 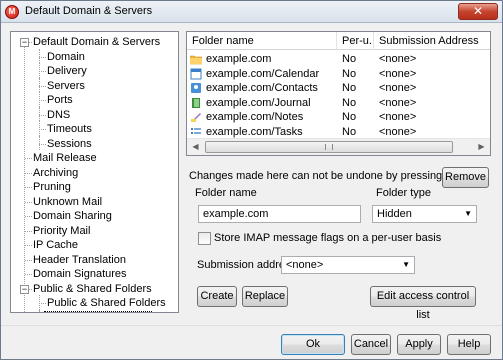 I want to click on tree-item: Domain Signatures, so click(x=80, y=274).